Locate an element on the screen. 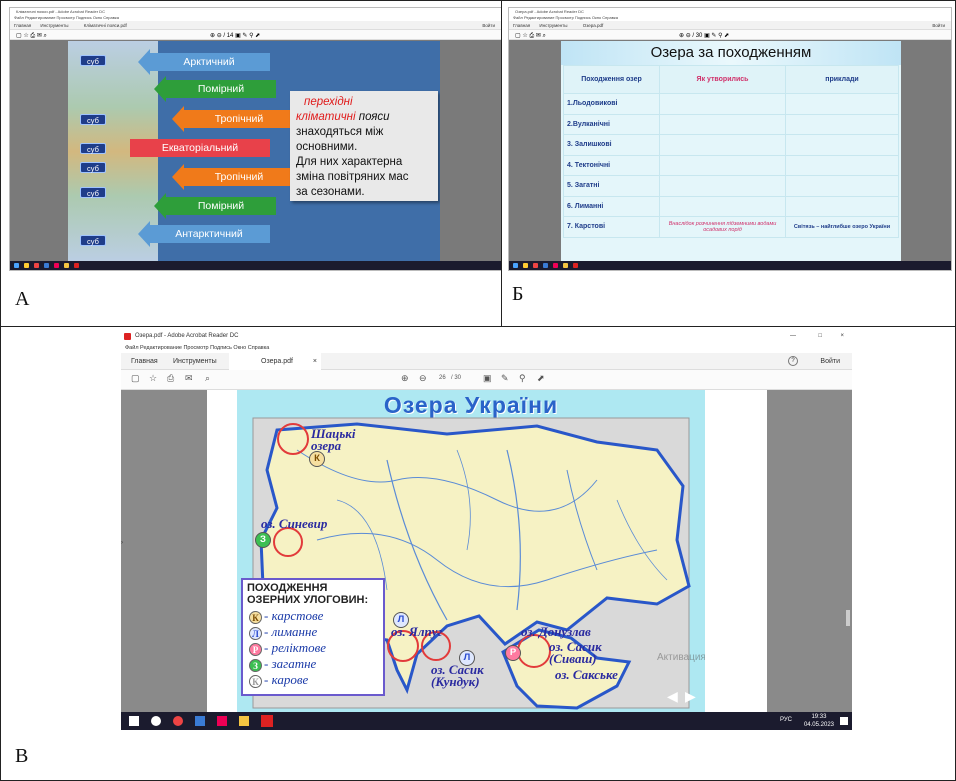  page-nav: ⊕ ⊖ / 30 ▣ ✎ ⚲ ⬈ is located at coordinates (704, 35).